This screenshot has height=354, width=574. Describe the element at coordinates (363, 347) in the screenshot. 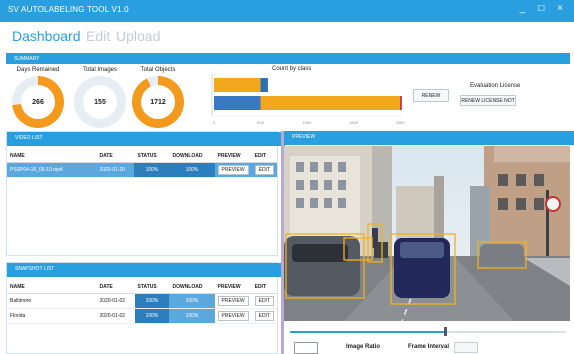

I see `image-ratio-label: Image Ratio` at that location.